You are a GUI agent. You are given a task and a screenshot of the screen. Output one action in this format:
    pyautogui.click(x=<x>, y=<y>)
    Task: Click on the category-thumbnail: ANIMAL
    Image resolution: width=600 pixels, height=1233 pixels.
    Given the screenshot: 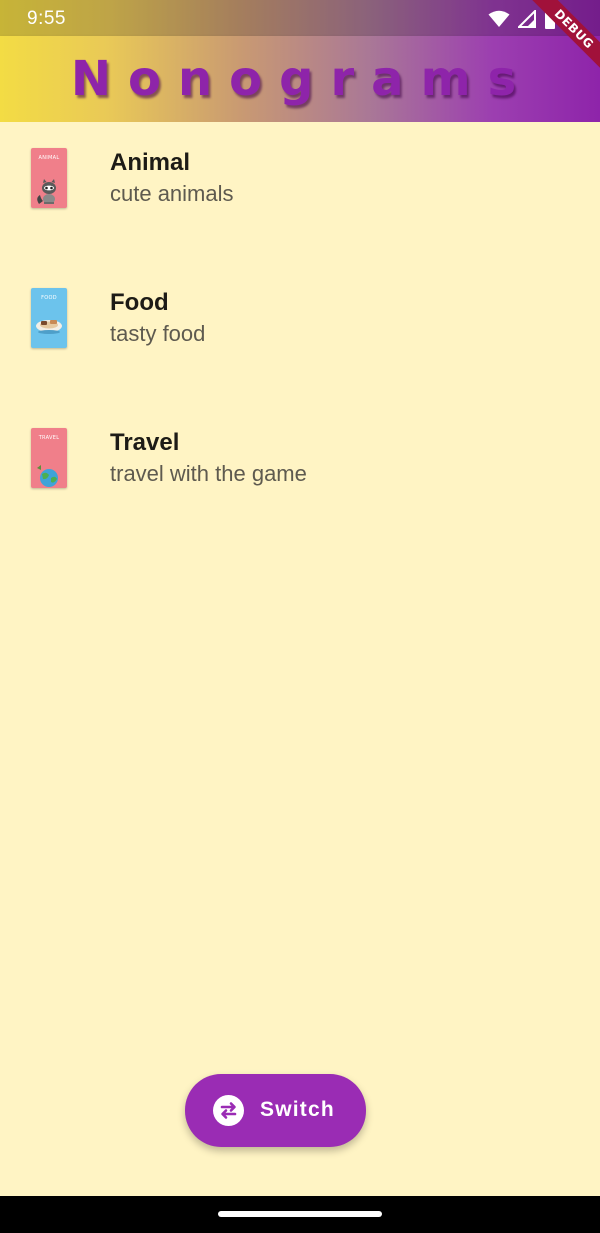 What is the action you would take?
    pyautogui.click(x=49, y=178)
    